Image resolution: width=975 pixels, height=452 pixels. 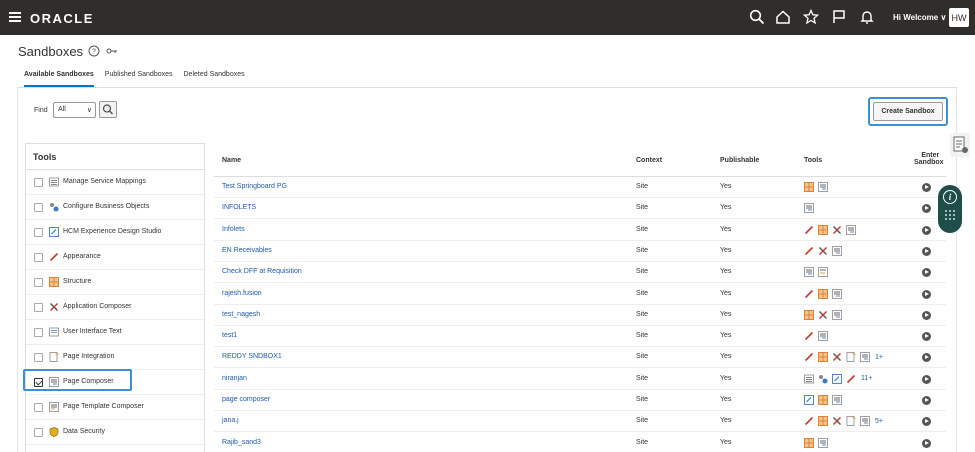 What do you see at coordinates (866, 378) in the screenshot?
I see `more-tools-link: 11+` at bounding box center [866, 378].